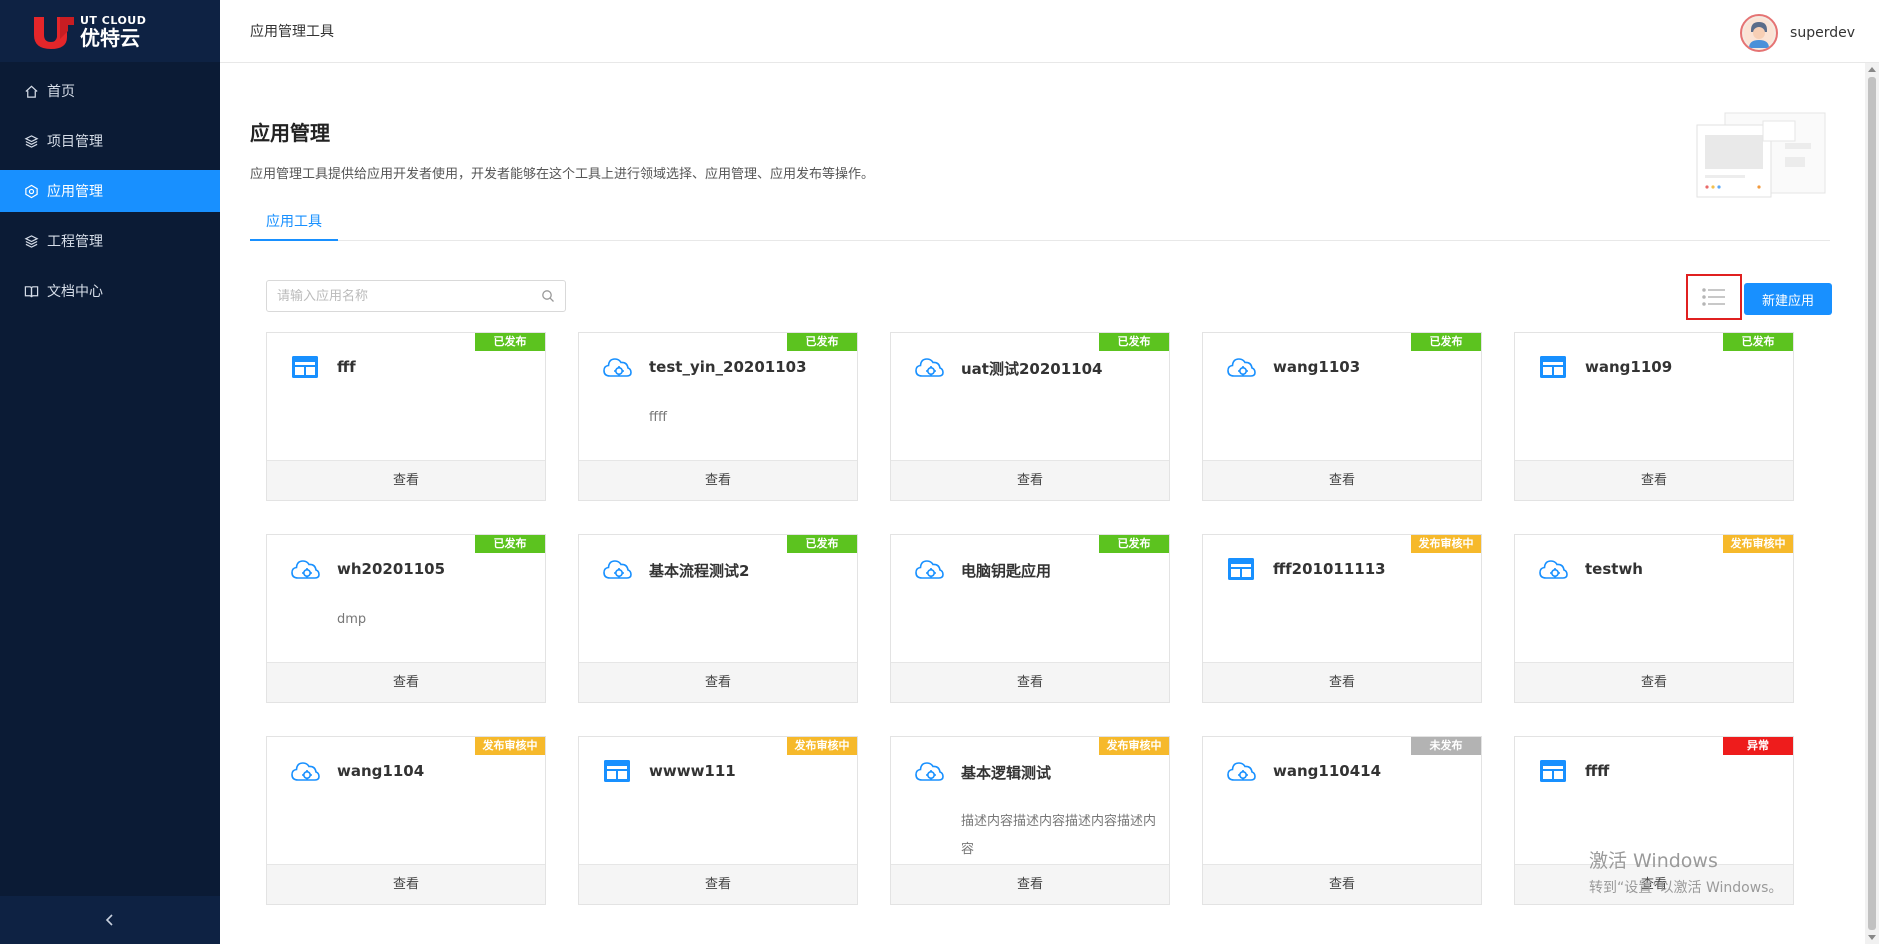 This screenshot has height=944, width=1879. Describe the element at coordinates (110, 37) in the screenshot. I see `logo-chinese: 优特云` at that location.